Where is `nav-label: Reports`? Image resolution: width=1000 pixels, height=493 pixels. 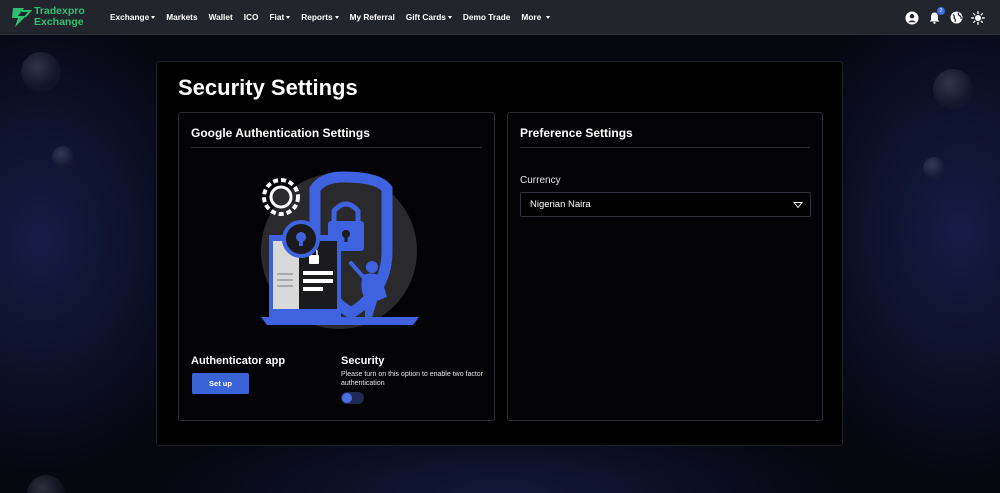 nav-label: Reports is located at coordinates (317, 17).